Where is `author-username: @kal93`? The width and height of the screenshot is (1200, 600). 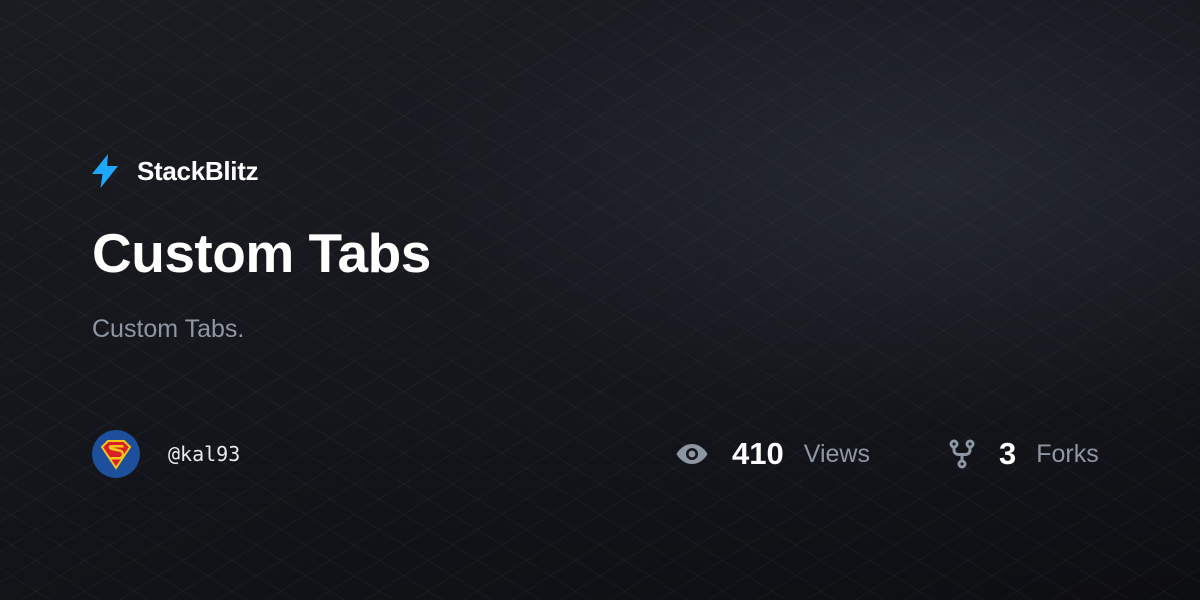 author-username: @kal93 is located at coordinates (204, 454).